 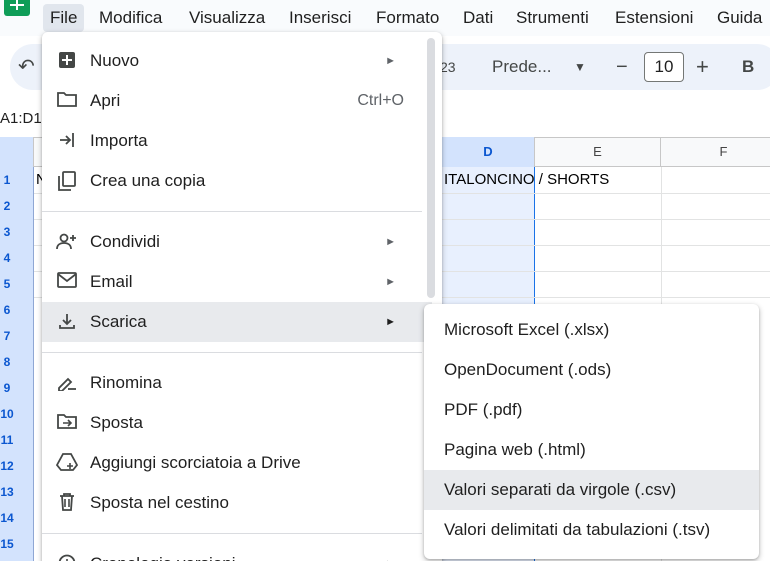 I want to click on undo-icon: ↶, so click(x=26, y=67).